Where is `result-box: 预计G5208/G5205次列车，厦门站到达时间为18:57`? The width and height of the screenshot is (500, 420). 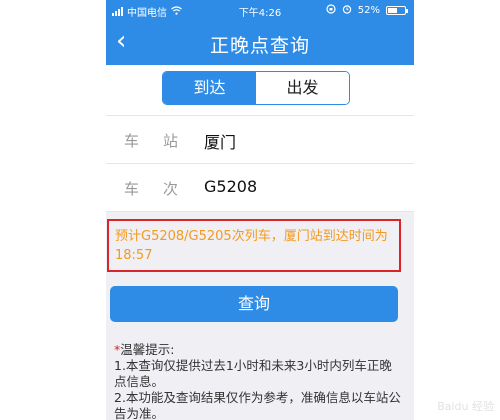
result-box: 预计G5208/G5205次列车，厦门站到达时间为18:57 is located at coordinates (254, 245).